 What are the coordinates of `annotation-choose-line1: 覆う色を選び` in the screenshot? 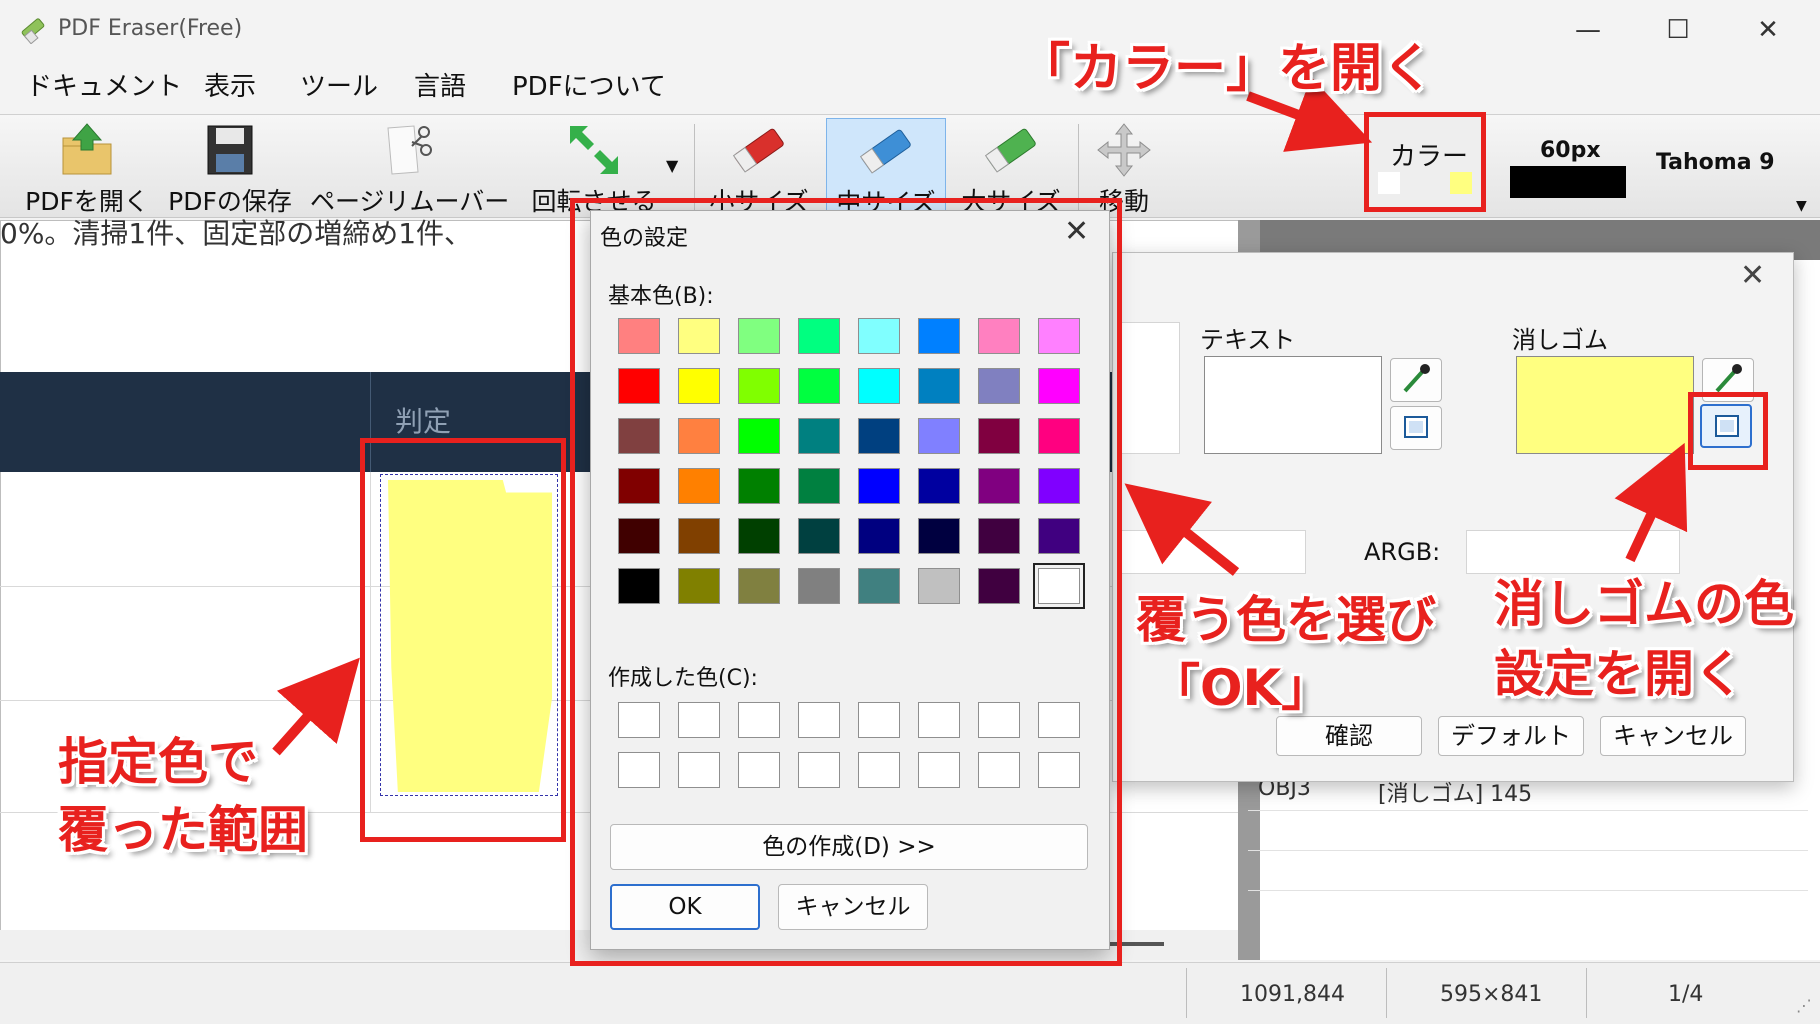 It's located at (1286, 620).